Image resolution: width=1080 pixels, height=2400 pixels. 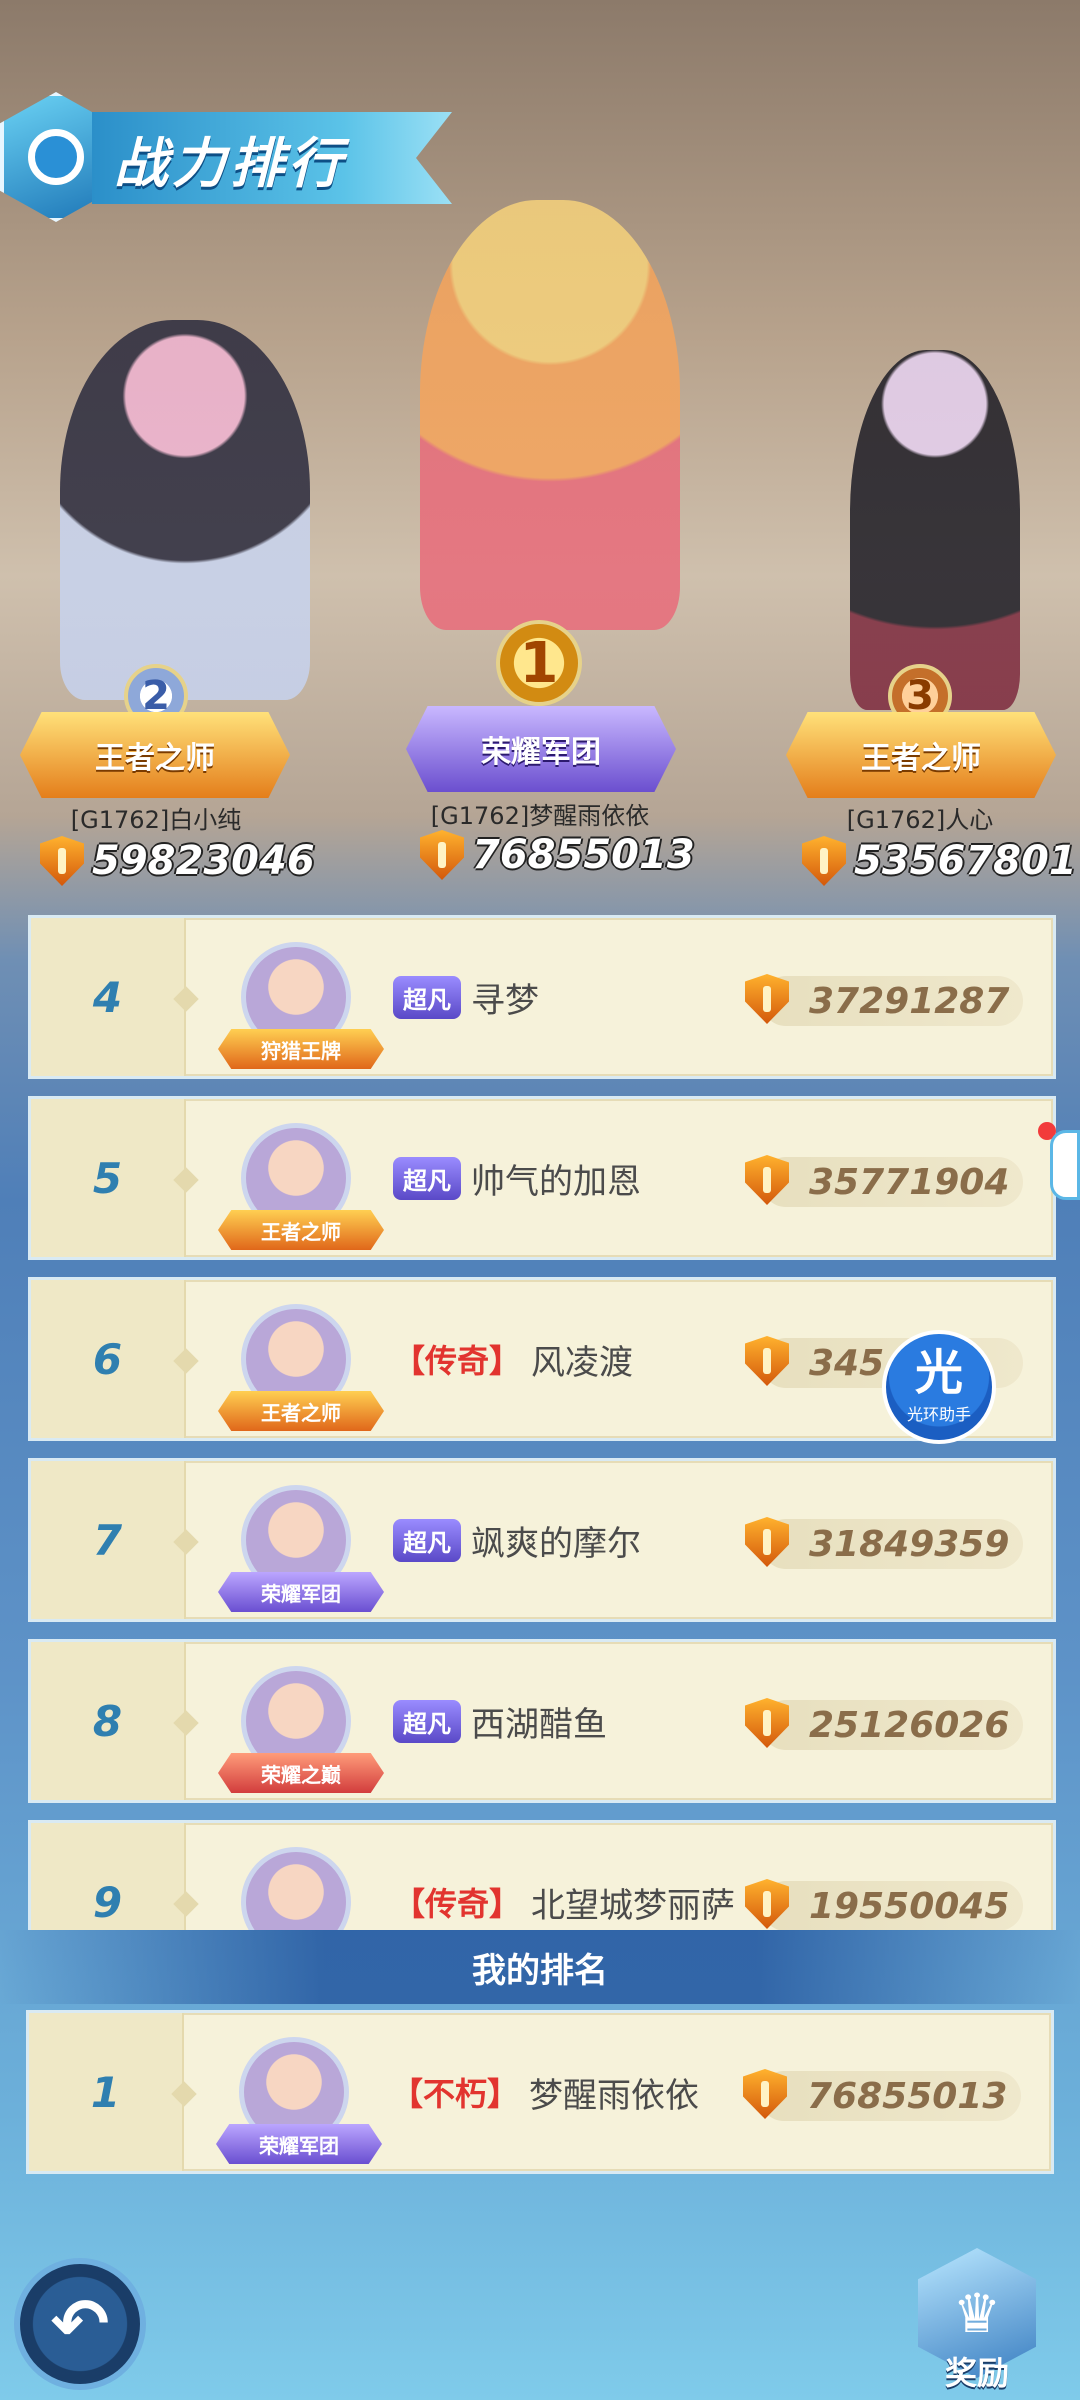 What do you see at coordinates (976, 2373) in the screenshot?
I see `reward-label: 奖励` at bounding box center [976, 2373].